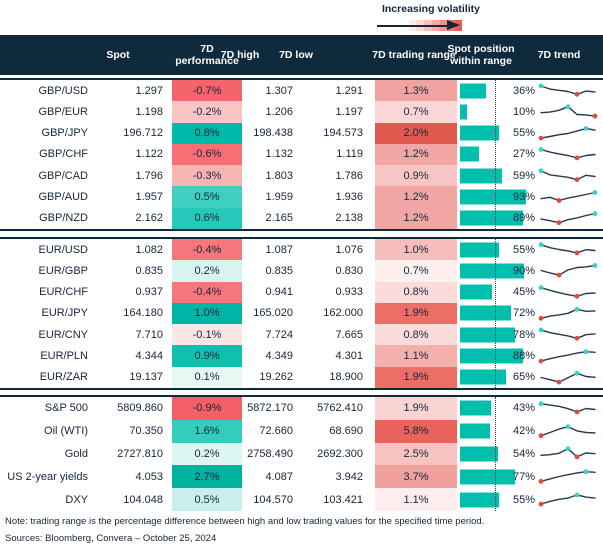 This screenshot has width=603, height=547. I want to click on performance-cell: 0.9%, so click(207, 356).